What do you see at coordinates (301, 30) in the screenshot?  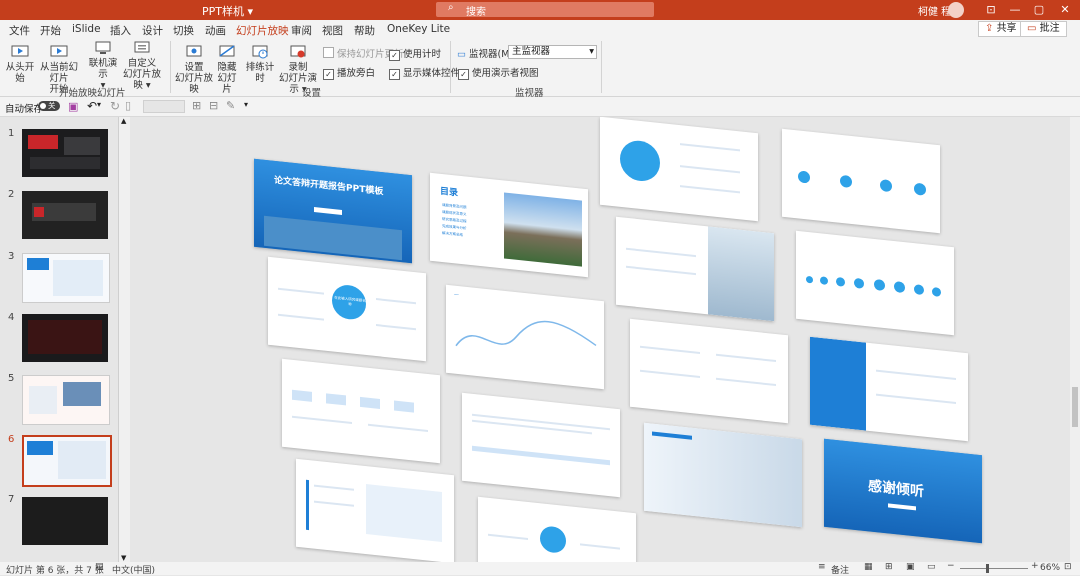 I see `tab-review: 审阅` at bounding box center [301, 30].